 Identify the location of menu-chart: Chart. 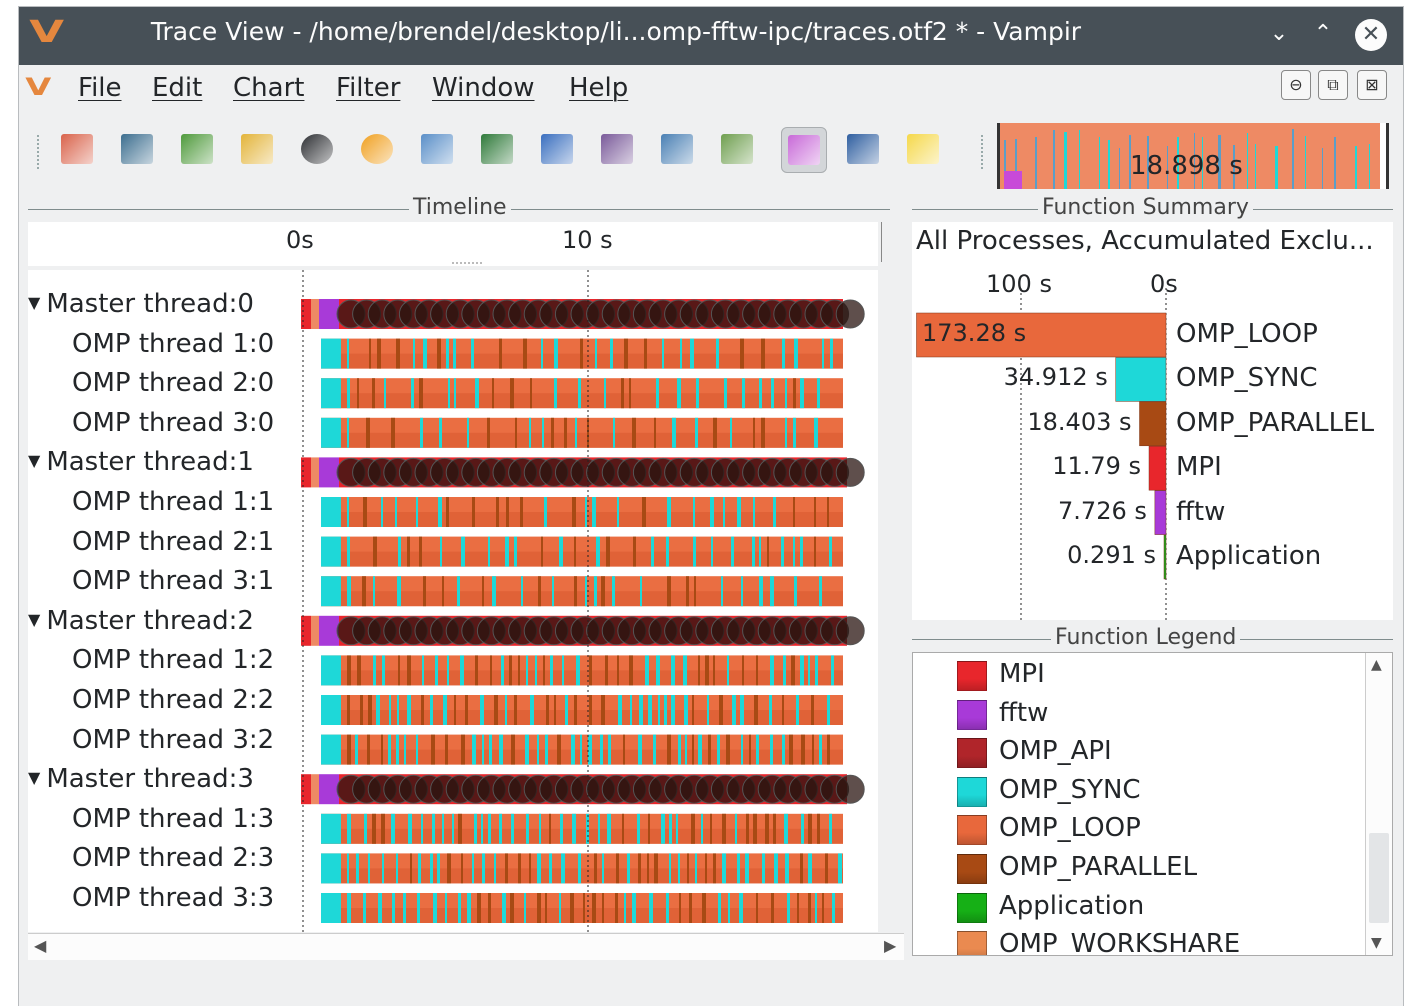
(268, 88).